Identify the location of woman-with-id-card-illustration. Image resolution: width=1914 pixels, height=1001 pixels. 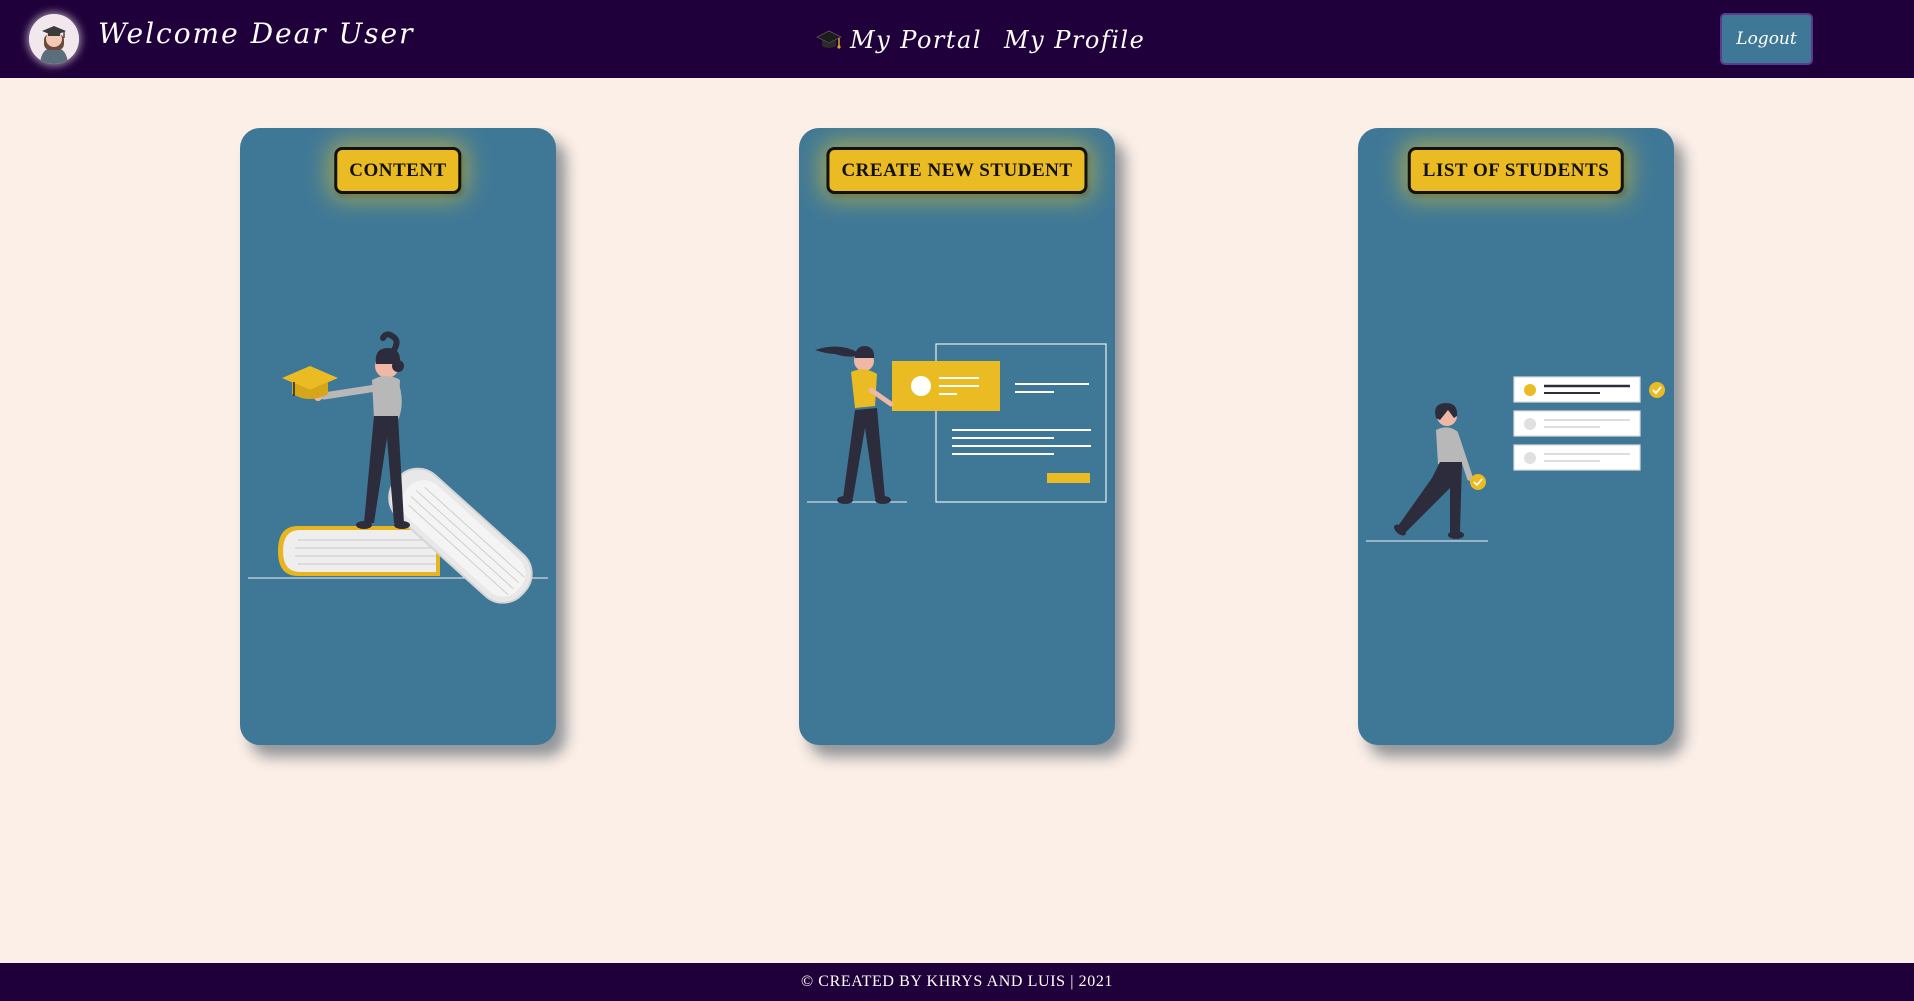
(957, 423).